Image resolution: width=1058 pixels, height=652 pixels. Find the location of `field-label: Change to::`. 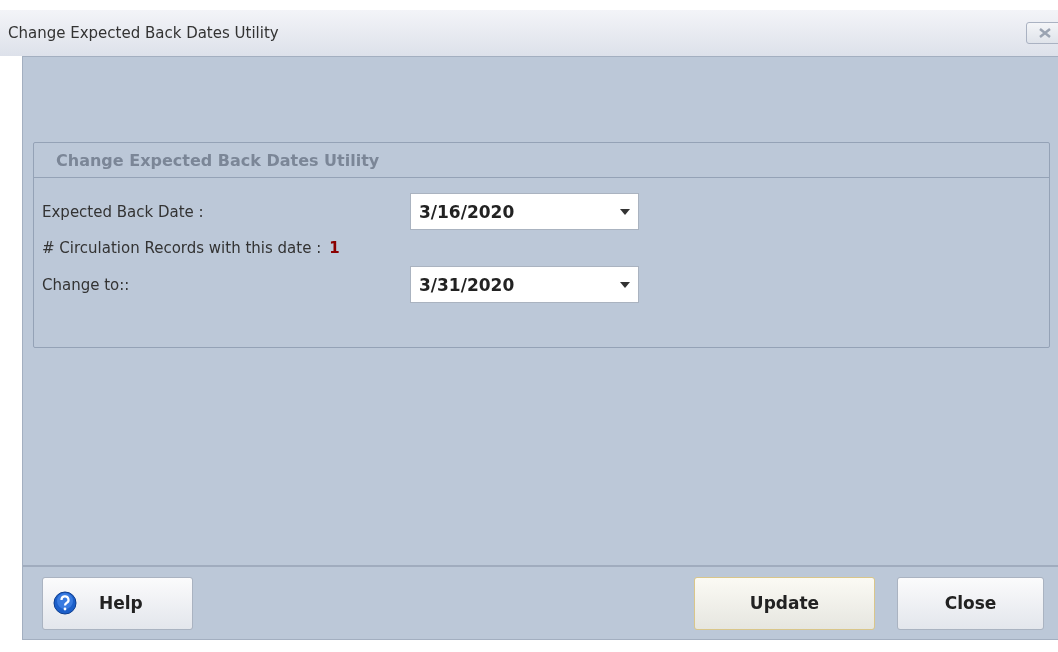

field-label: Change to:: is located at coordinates (86, 284).